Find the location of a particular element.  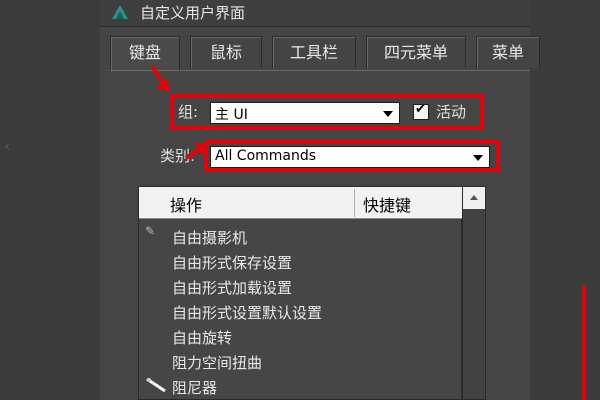

list-header: 操作 快捷键 is located at coordinates (301, 203).